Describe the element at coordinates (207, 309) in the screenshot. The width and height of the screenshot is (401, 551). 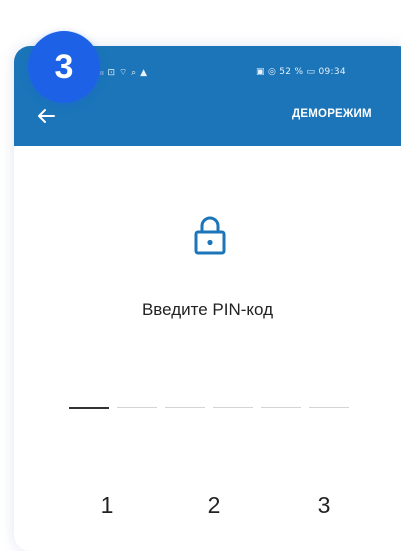
I see `pin-prompt: Введите PIN-код` at that location.